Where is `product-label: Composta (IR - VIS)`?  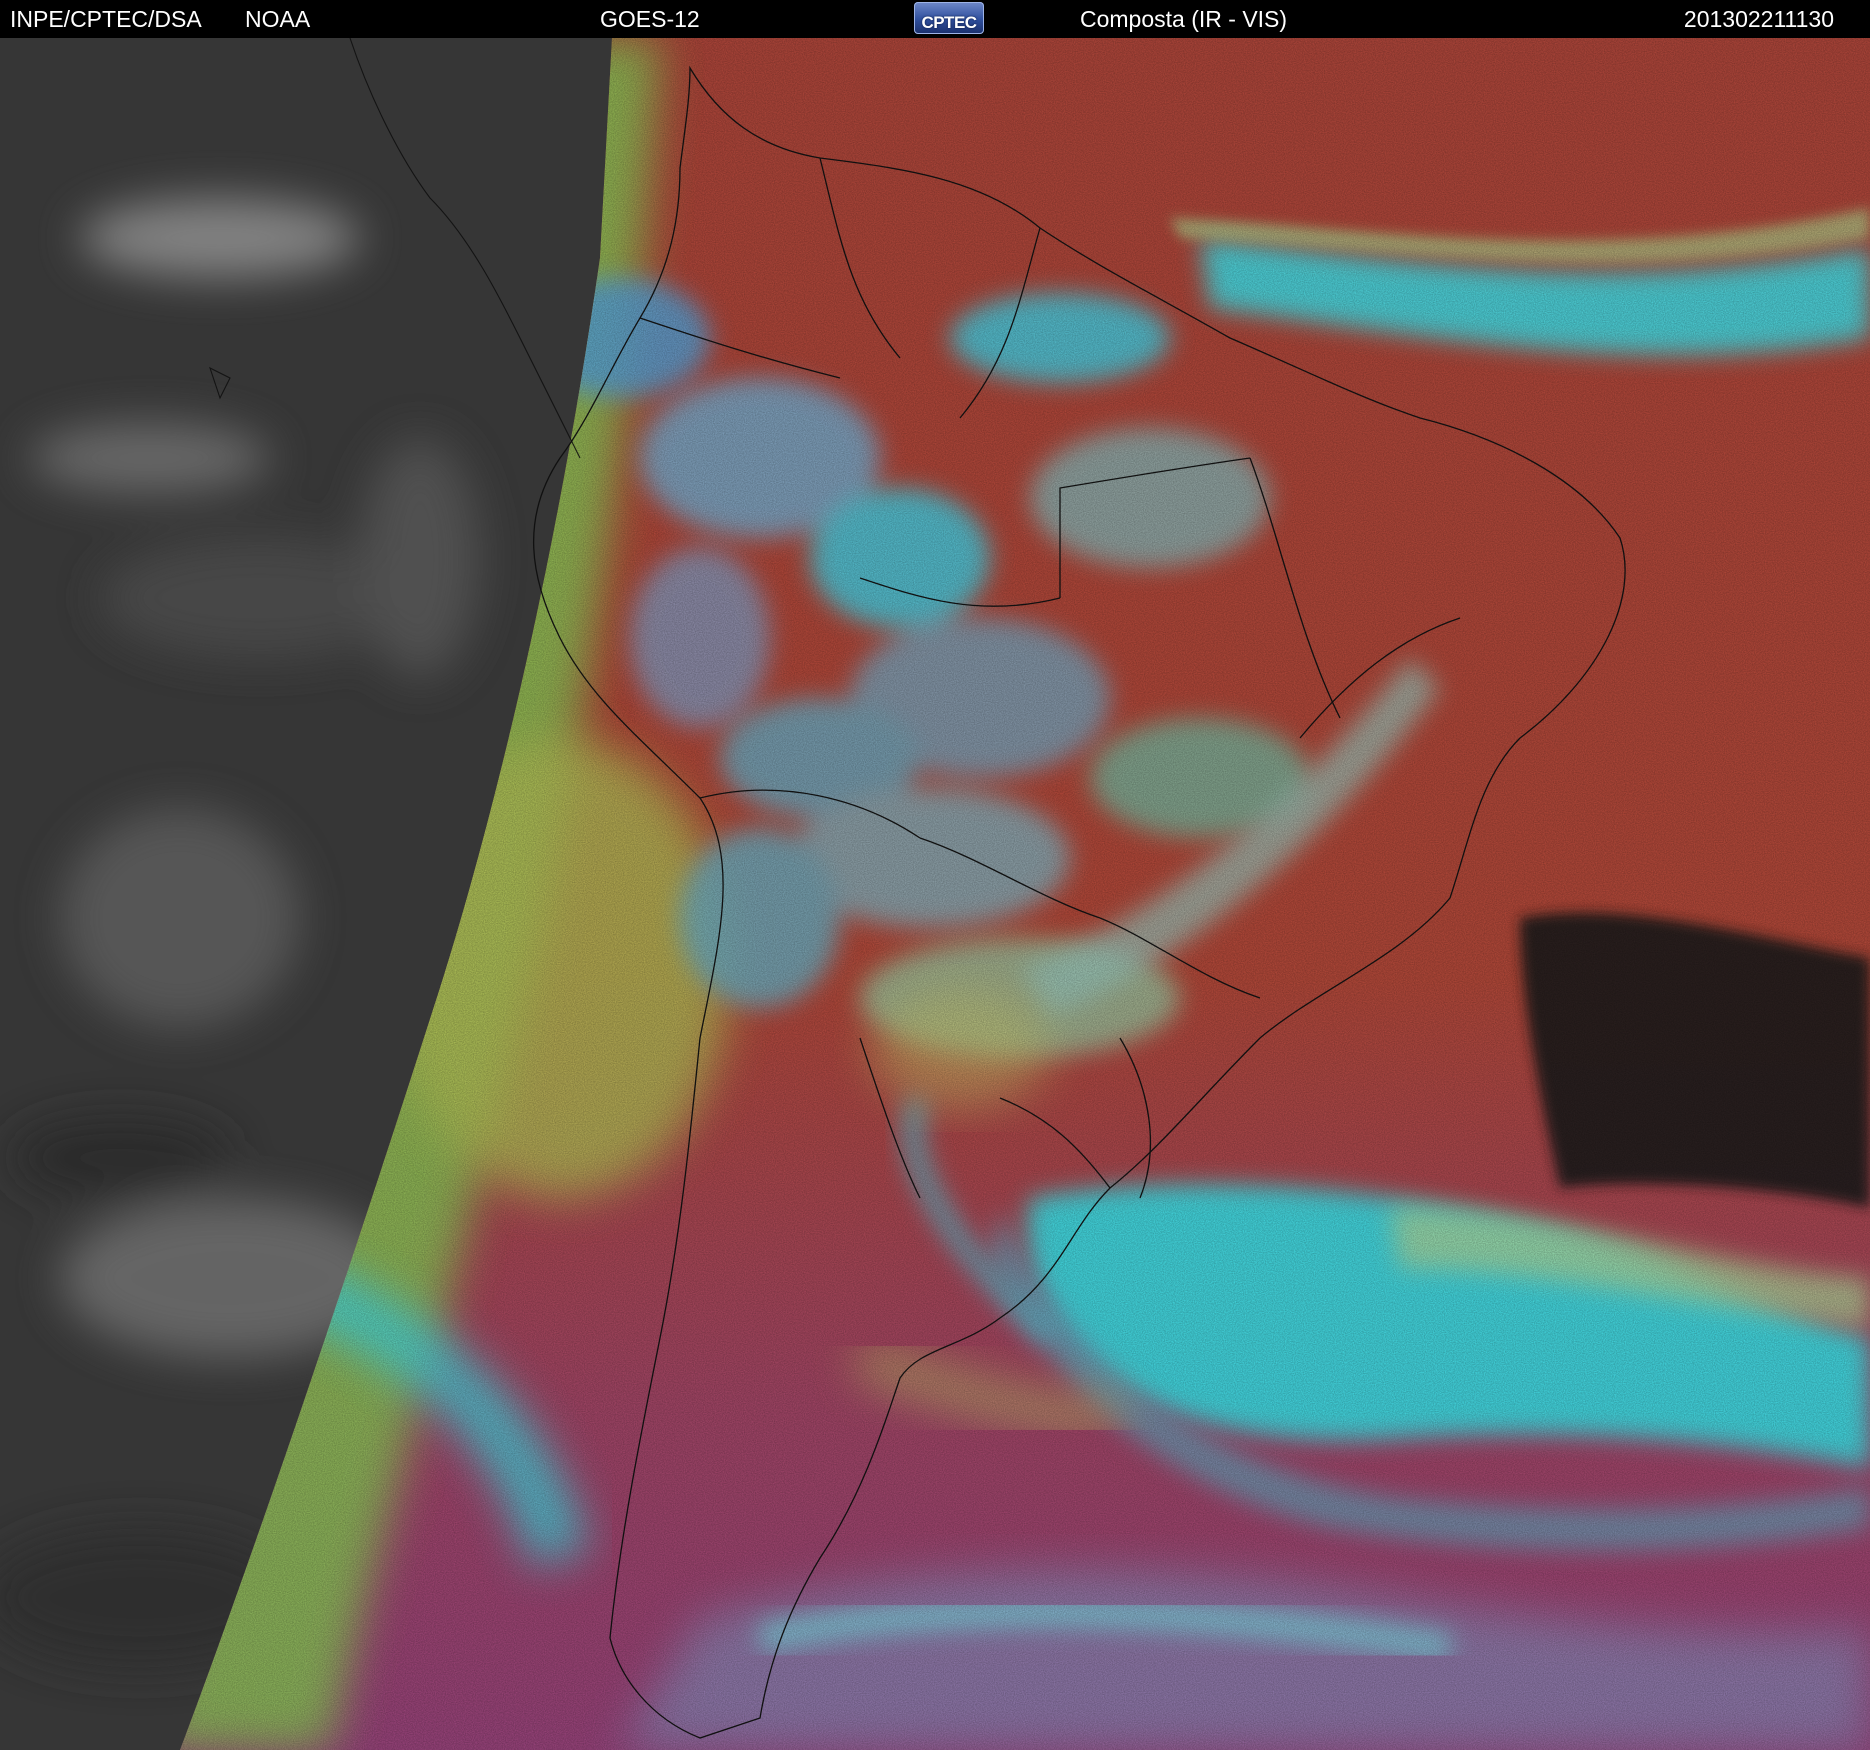 product-label: Composta (IR - VIS) is located at coordinates (1184, 19).